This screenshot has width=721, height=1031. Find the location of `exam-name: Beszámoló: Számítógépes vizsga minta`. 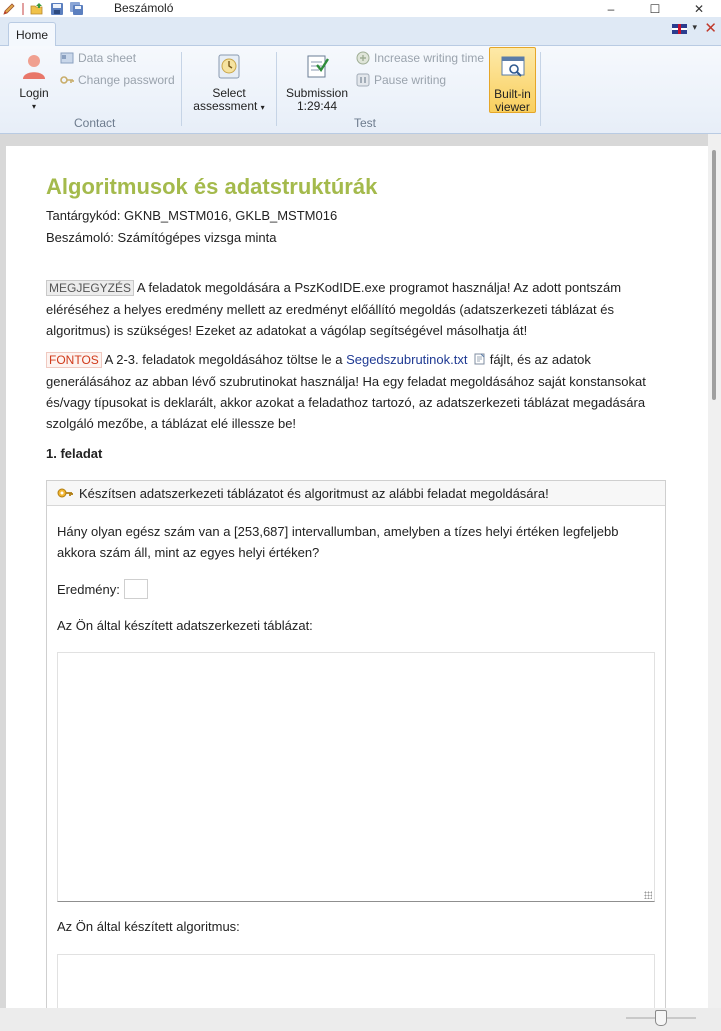

exam-name: Beszámoló: Számítógépes vizsga minta is located at coordinates (161, 237).